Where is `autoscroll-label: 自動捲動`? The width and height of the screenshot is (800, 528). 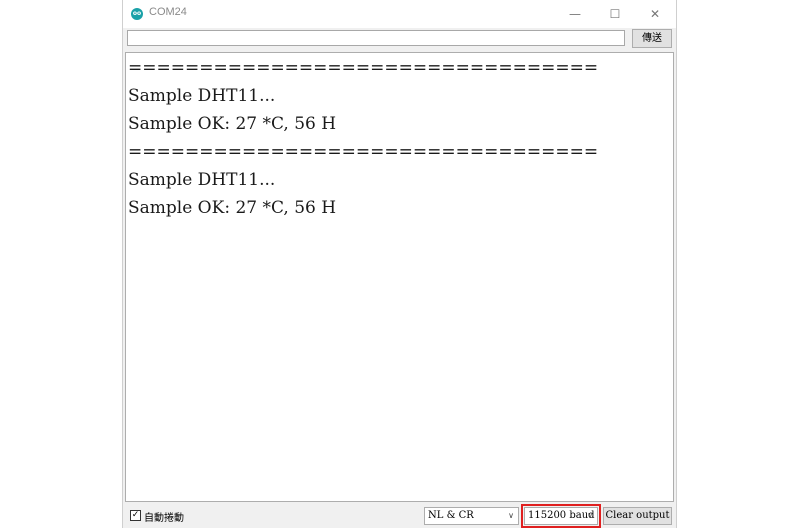 autoscroll-label: 自動捲動 is located at coordinates (164, 518).